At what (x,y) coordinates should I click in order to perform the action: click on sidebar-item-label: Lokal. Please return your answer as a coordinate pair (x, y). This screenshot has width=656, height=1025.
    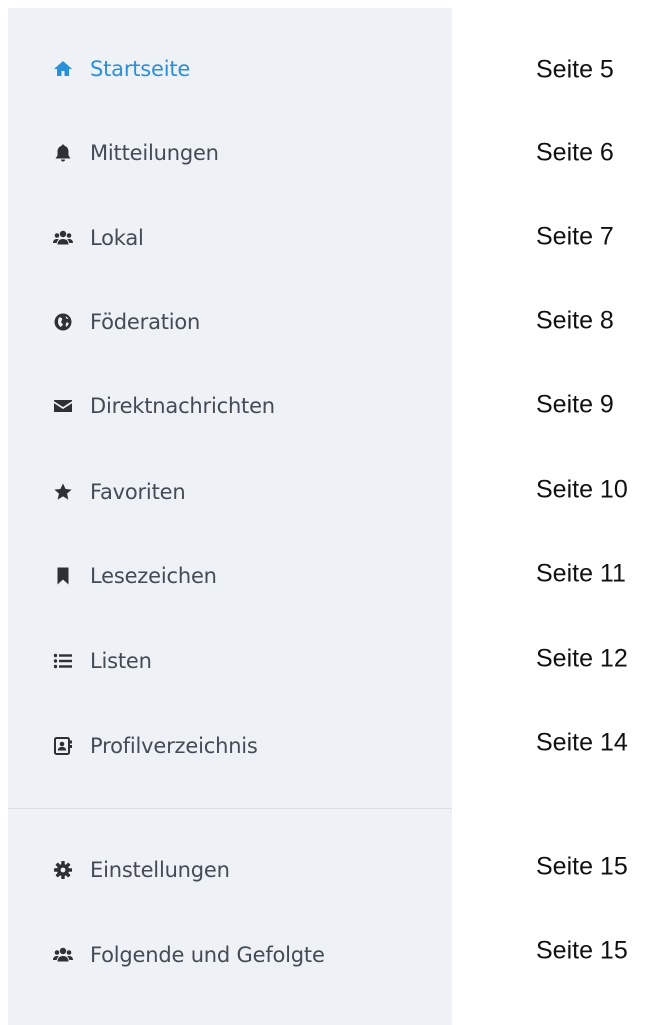
    Looking at the image, I should click on (117, 238).